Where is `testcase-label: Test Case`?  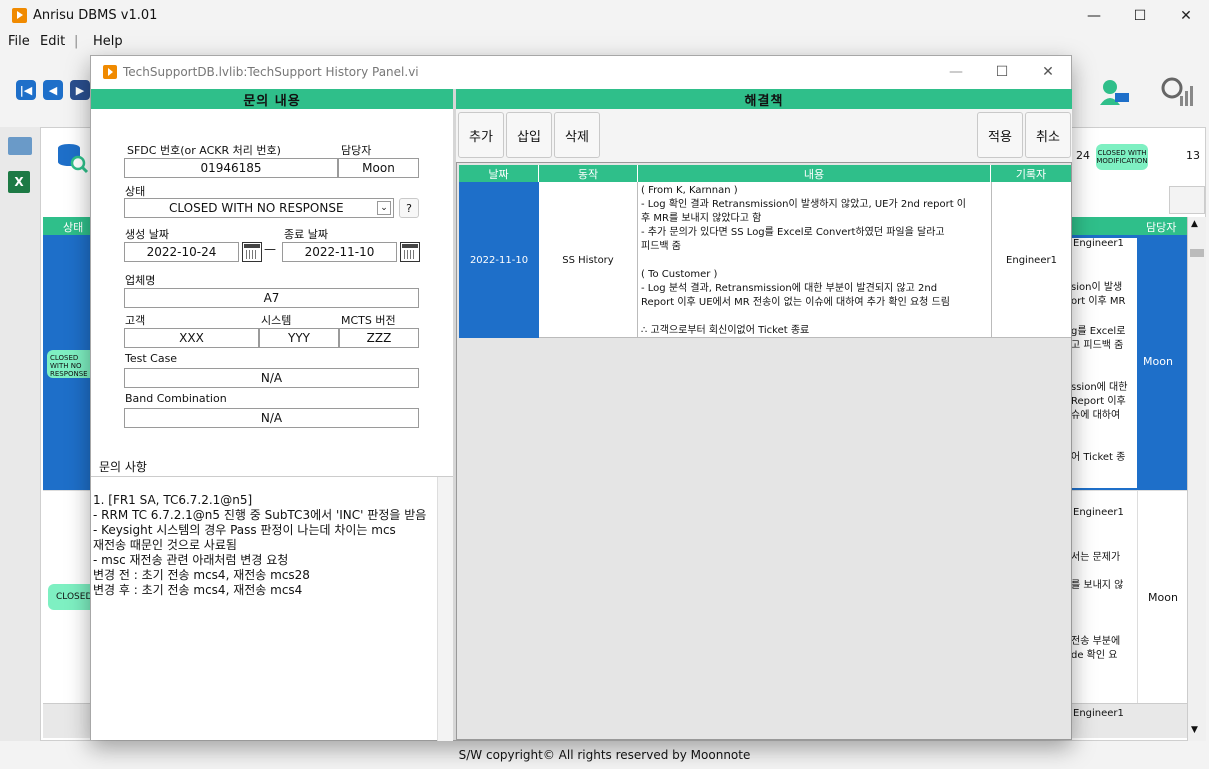
testcase-label: Test Case is located at coordinates (151, 358).